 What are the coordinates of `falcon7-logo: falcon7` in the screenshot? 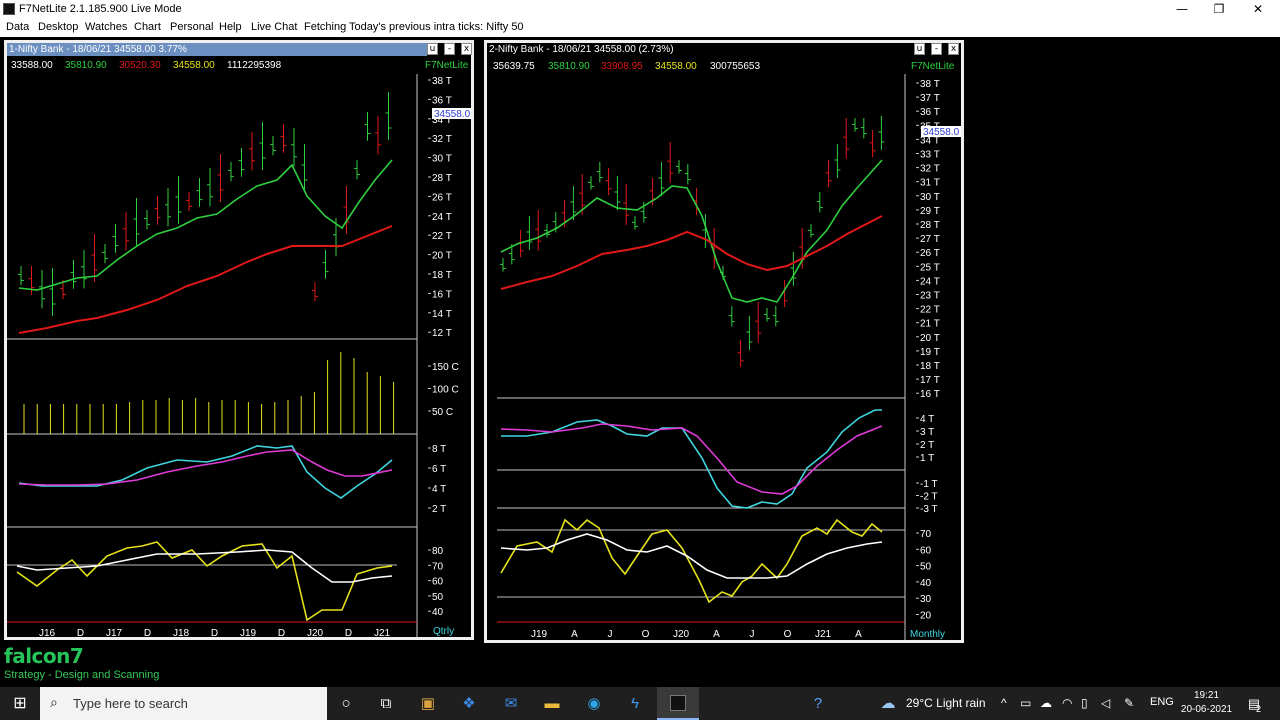 It's located at (44, 656).